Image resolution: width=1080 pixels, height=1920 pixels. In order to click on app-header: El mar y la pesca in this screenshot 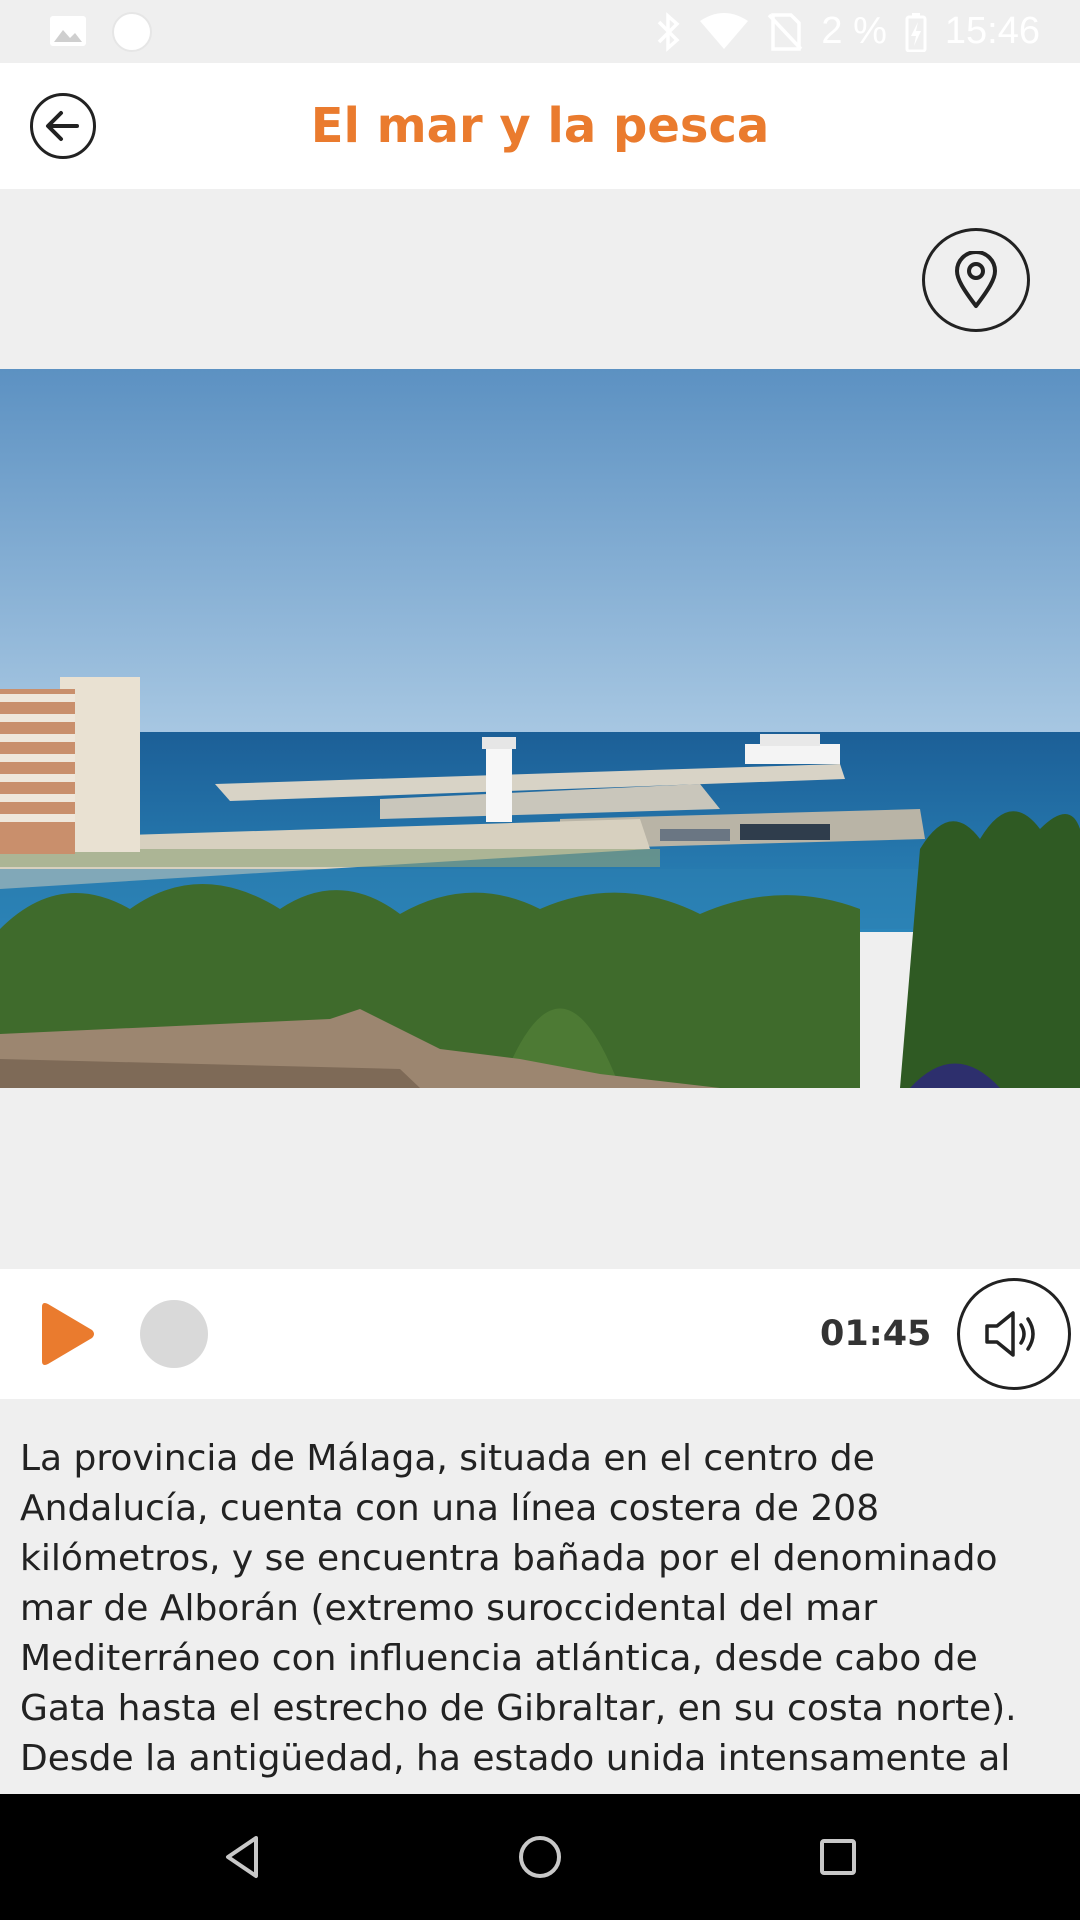, I will do `click(540, 126)`.